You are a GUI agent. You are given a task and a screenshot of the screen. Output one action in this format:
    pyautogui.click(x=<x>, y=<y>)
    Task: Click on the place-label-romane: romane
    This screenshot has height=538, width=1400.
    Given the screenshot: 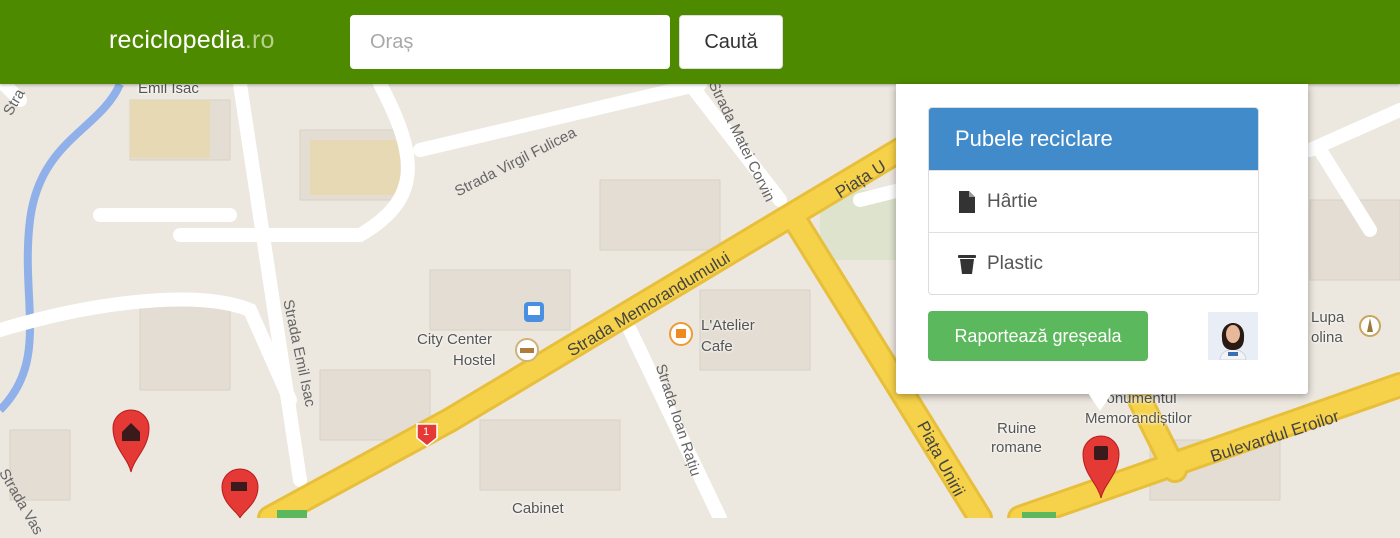 What is the action you would take?
    pyautogui.click(x=1016, y=447)
    